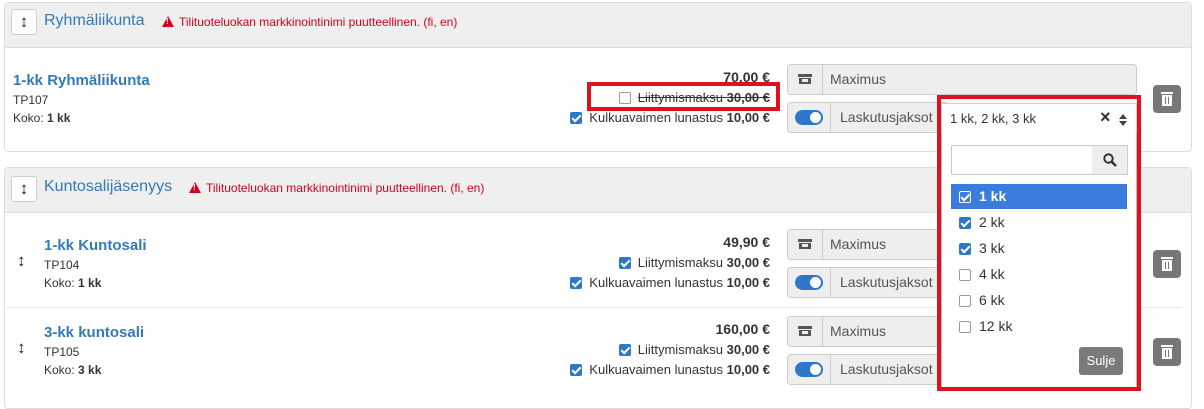 This screenshot has width=1204, height=409. I want to click on product-name: 3-kk kuntosali, so click(94, 332).